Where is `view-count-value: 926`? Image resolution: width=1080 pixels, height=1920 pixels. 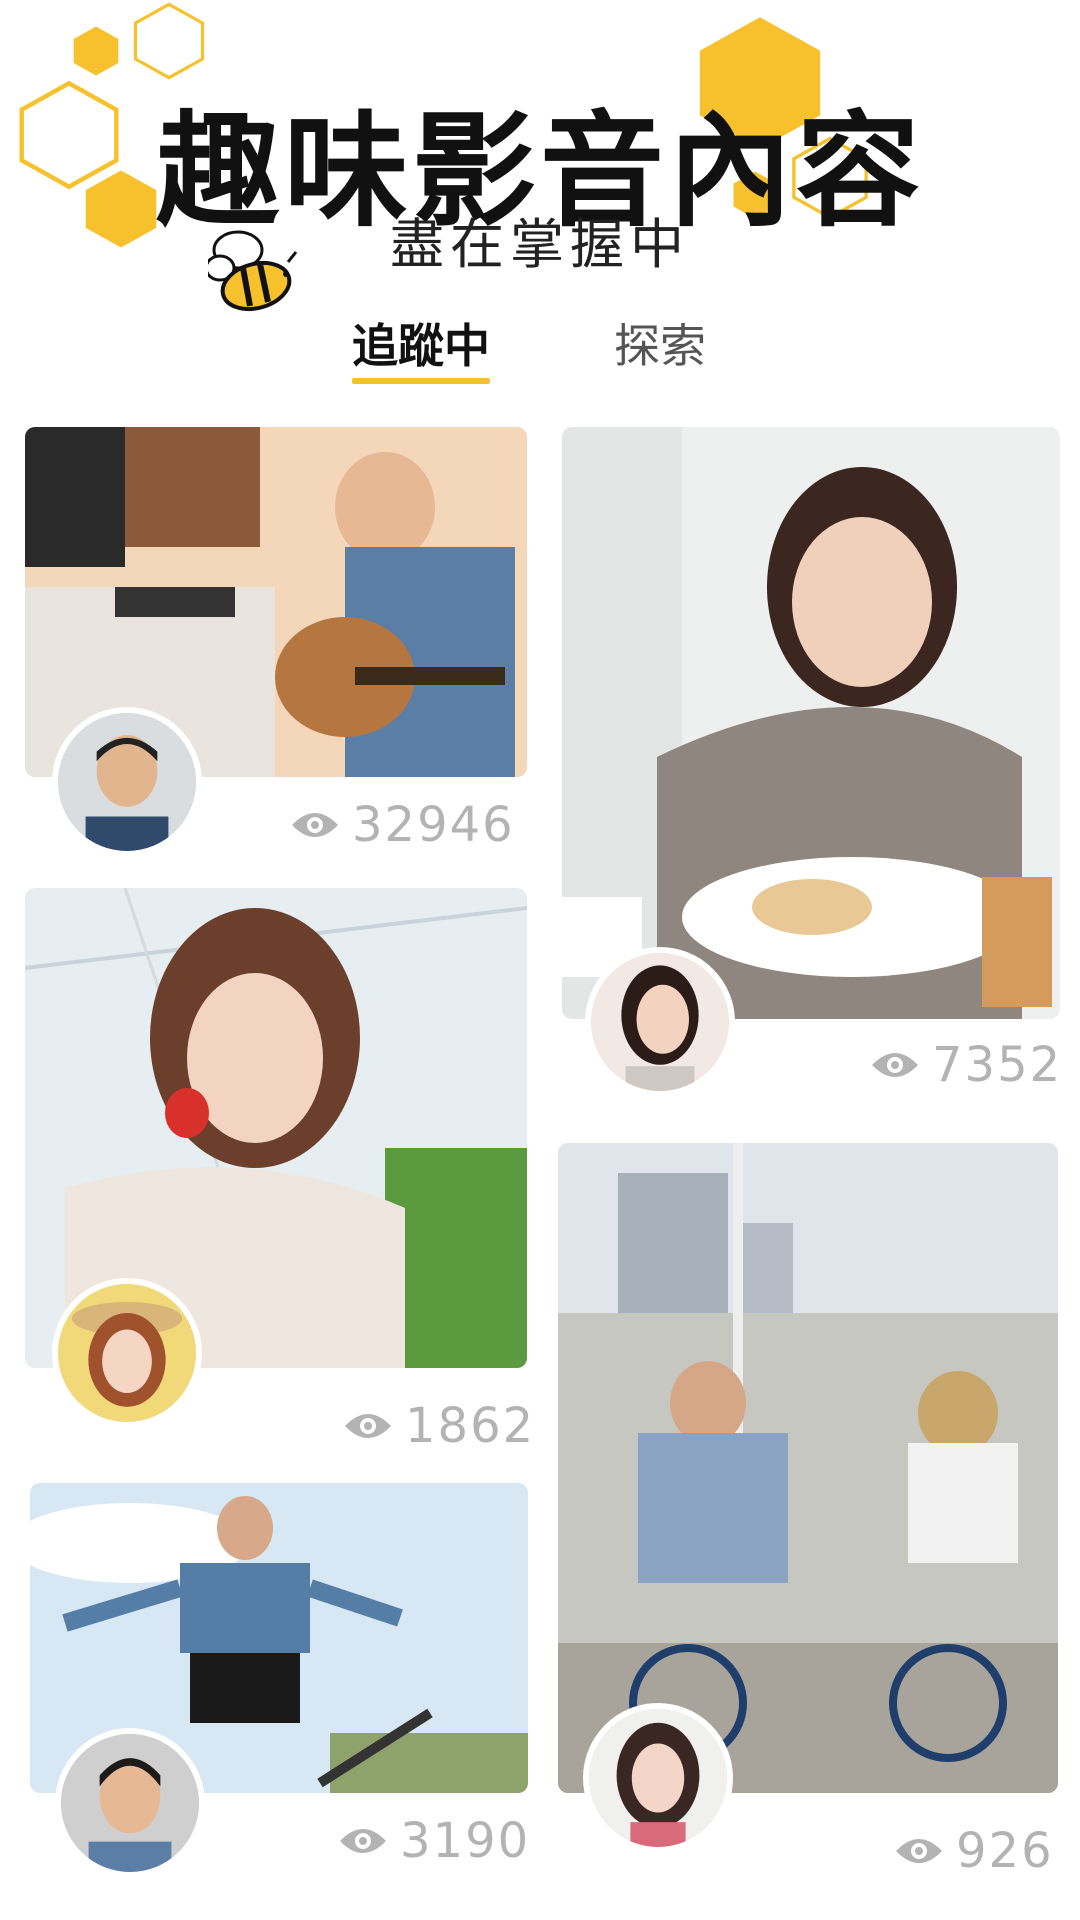 view-count-value: 926 is located at coordinates (1005, 1851).